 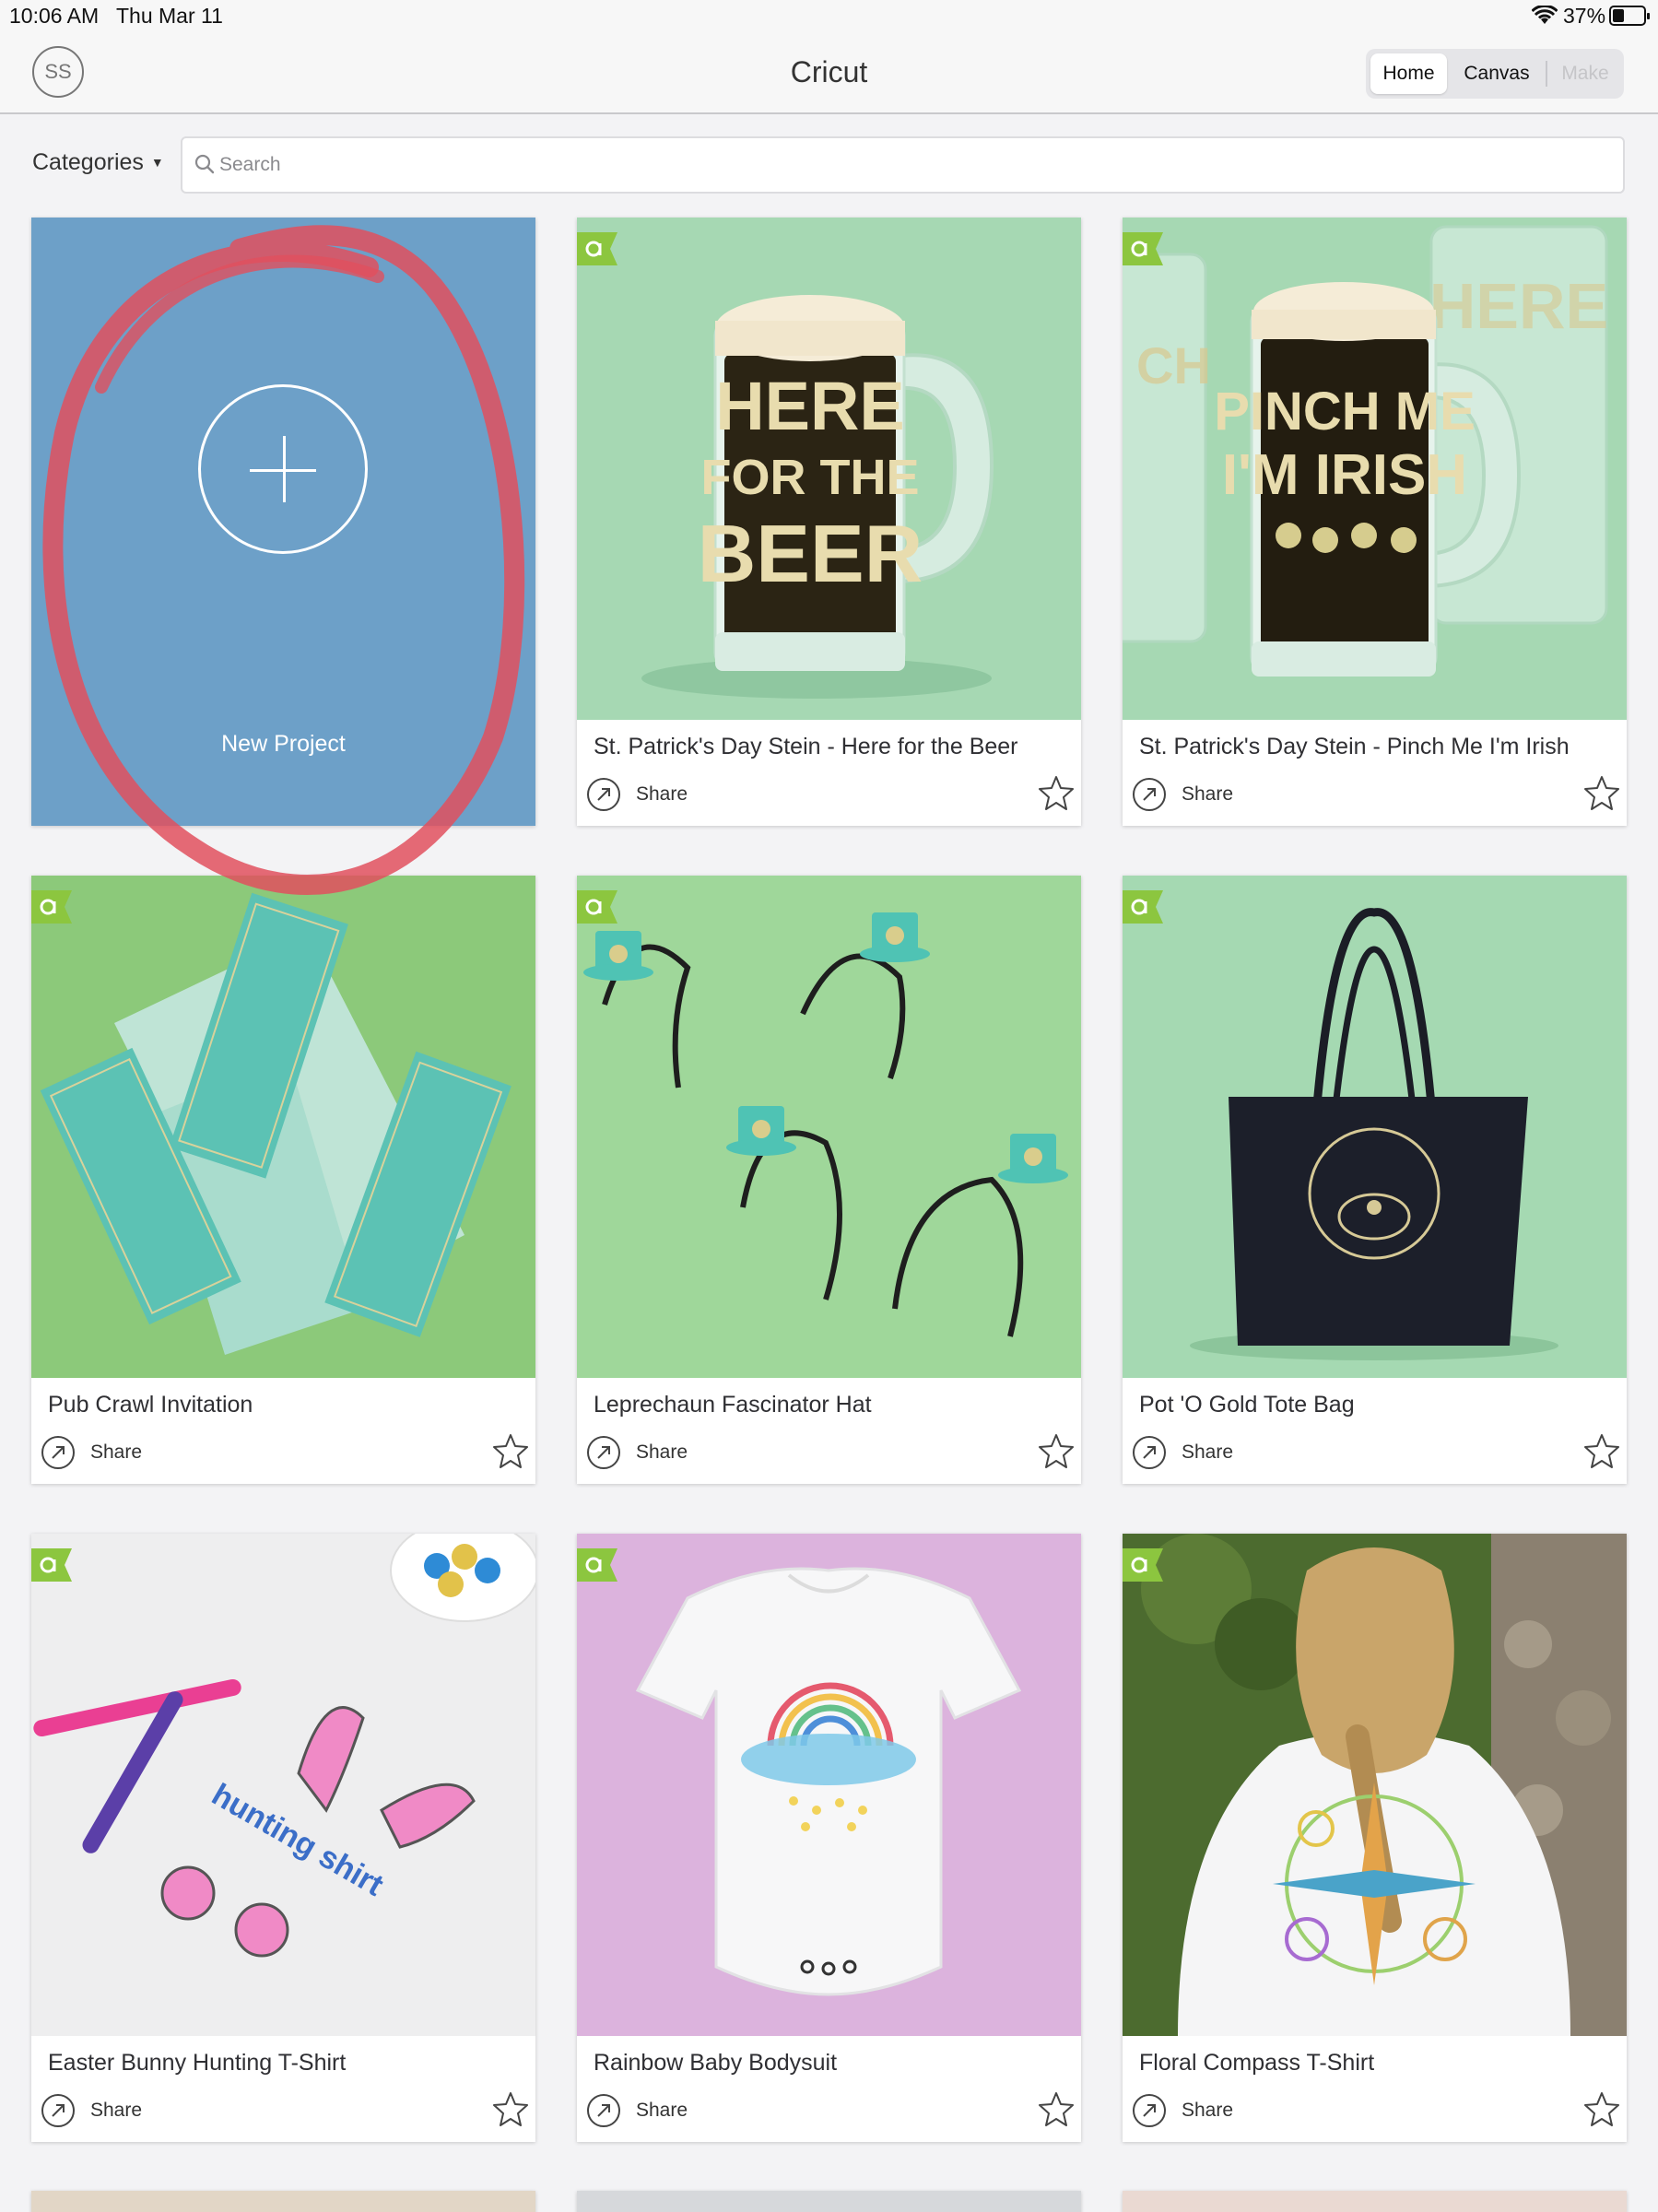 What do you see at coordinates (1256, 2063) in the screenshot?
I see `project-title: Floral Compass T-Shirt` at bounding box center [1256, 2063].